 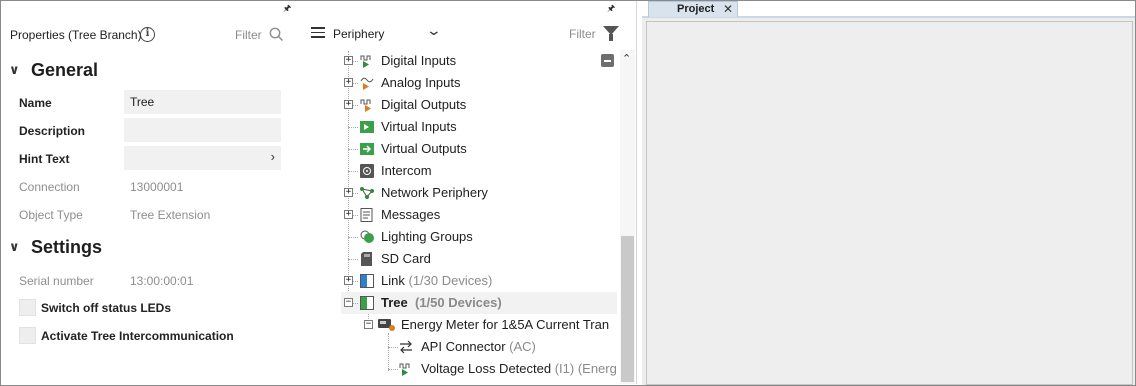 What do you see at coordinates (67, 247) in the screenshot?
I see `section-settings-title: Settings` at bounding box center [67, 247].